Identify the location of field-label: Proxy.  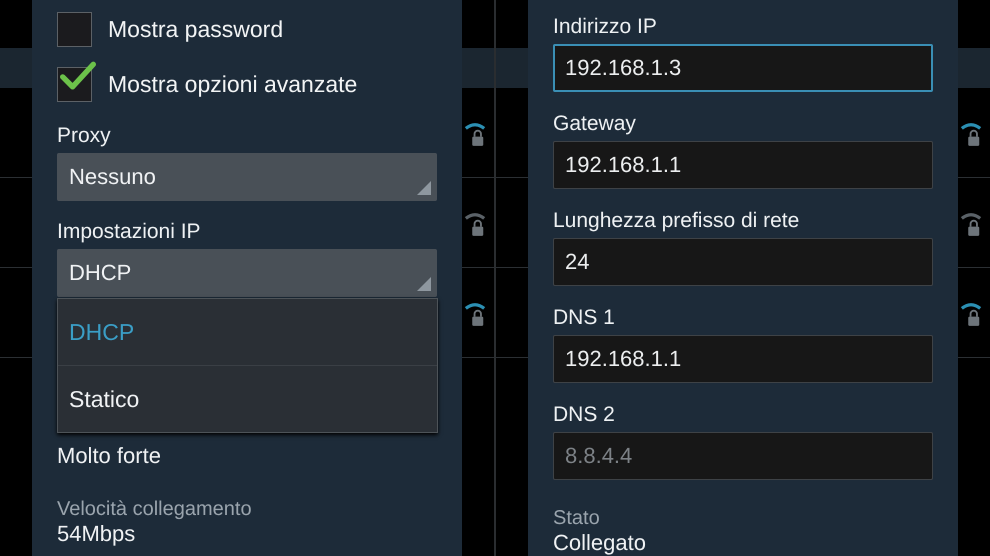
(84, 136).